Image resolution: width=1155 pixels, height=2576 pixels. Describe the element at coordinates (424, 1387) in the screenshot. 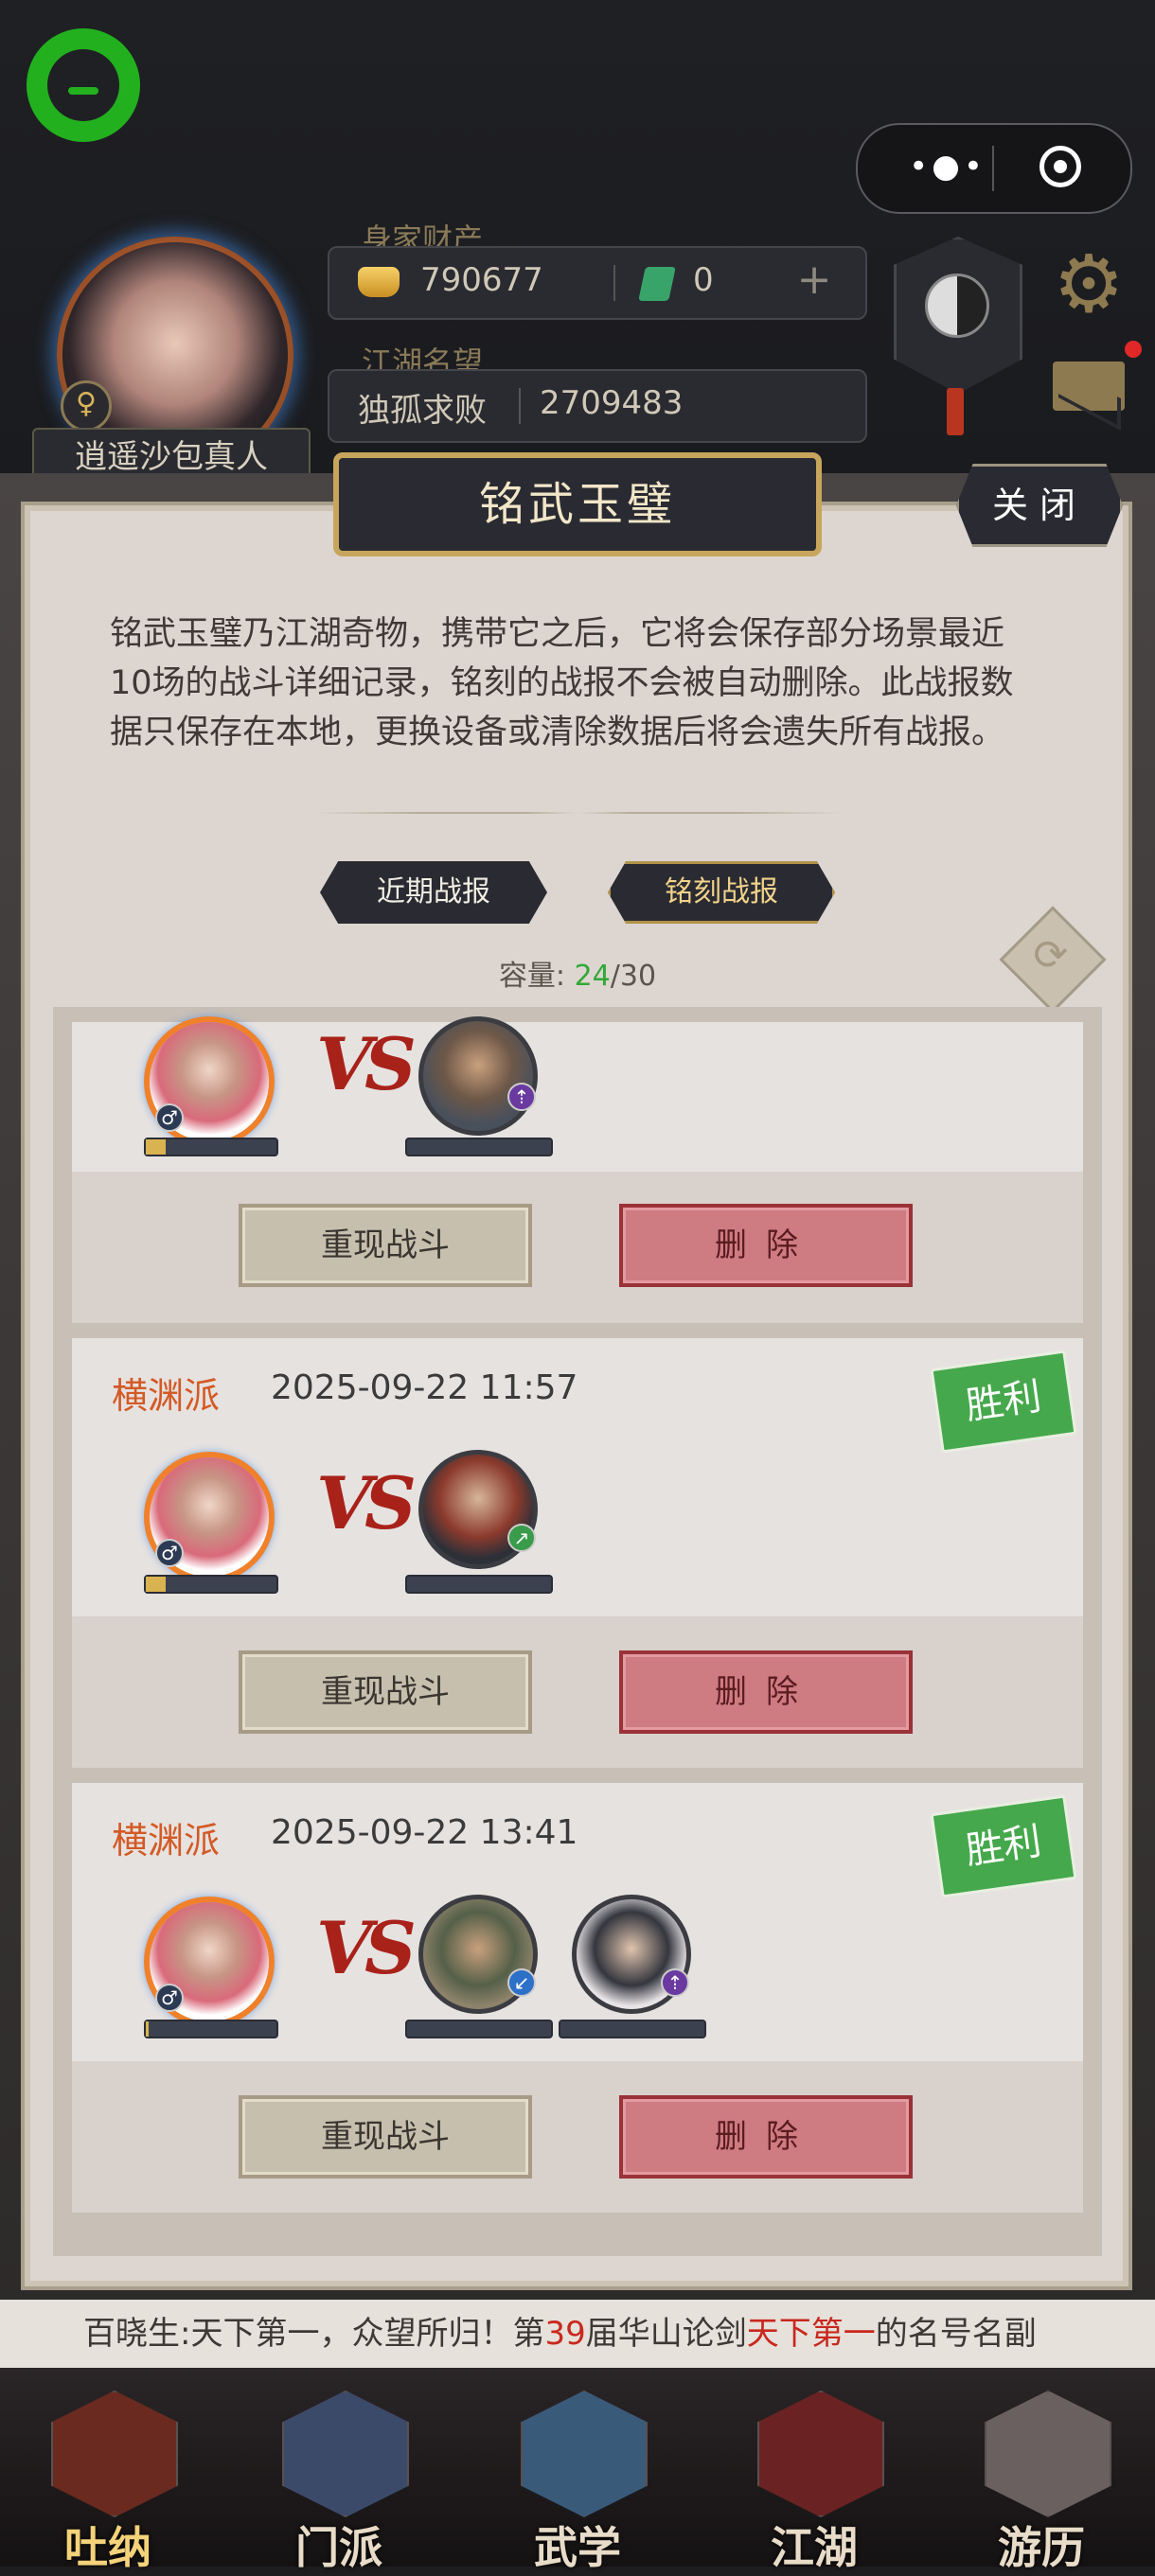

I see `battle-datetime: 2025-09-22 11:57` at that location.